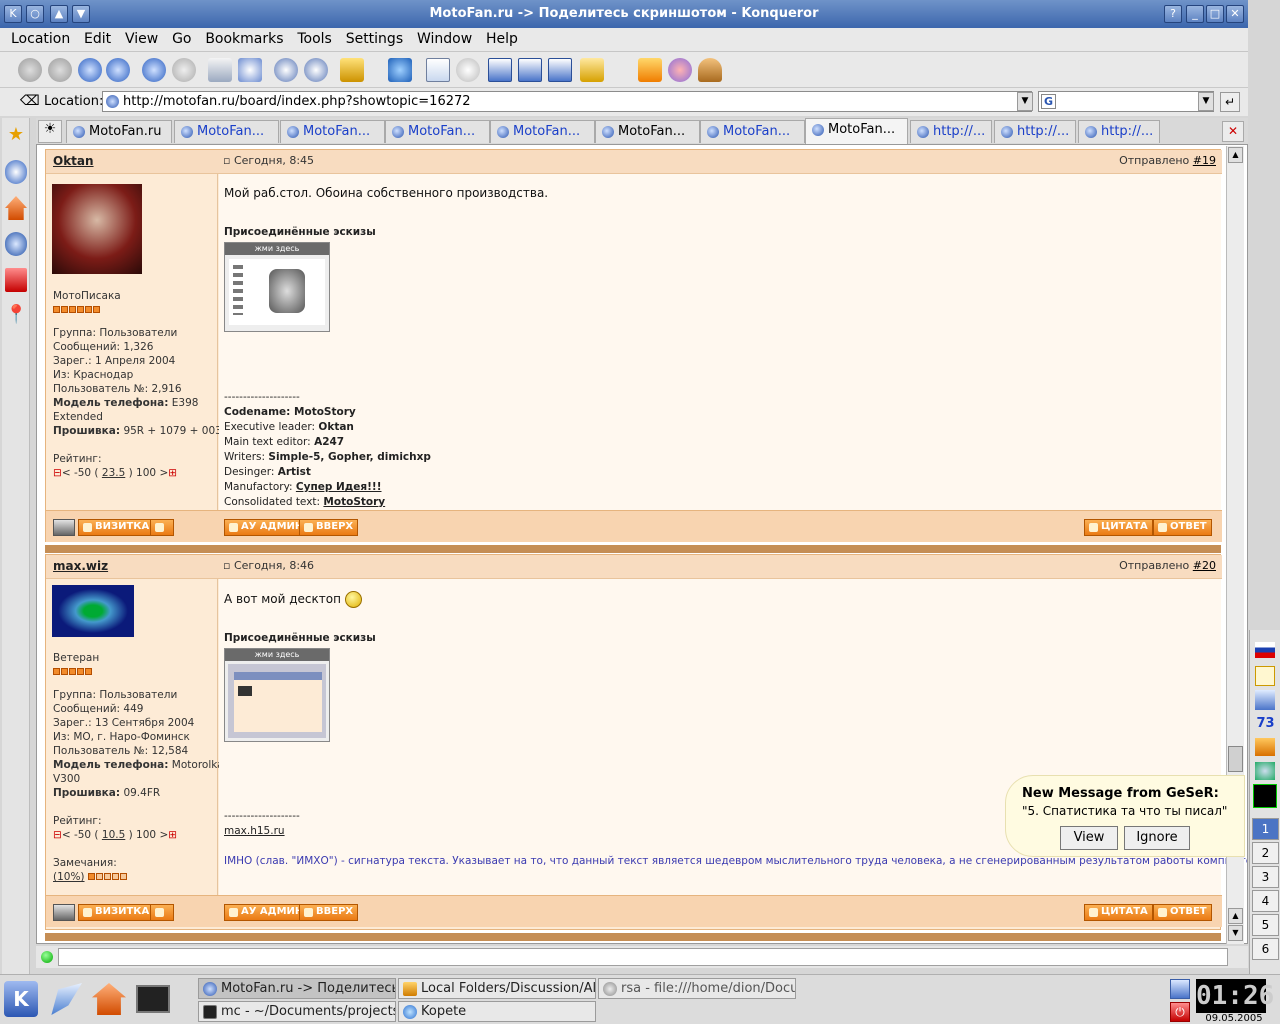  I want to click on minimize-icon: _, so click(1195, 14).